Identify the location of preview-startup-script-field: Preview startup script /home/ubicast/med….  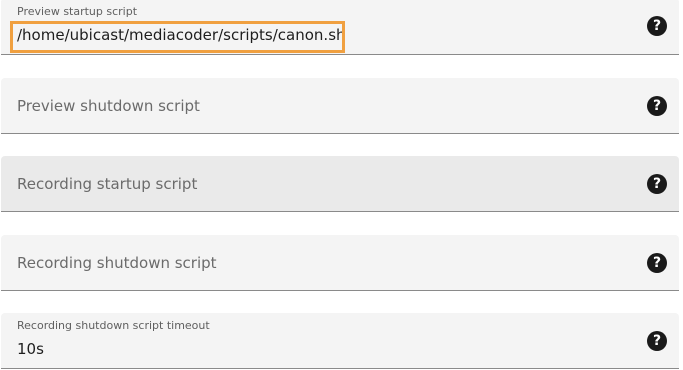
(340, 27).